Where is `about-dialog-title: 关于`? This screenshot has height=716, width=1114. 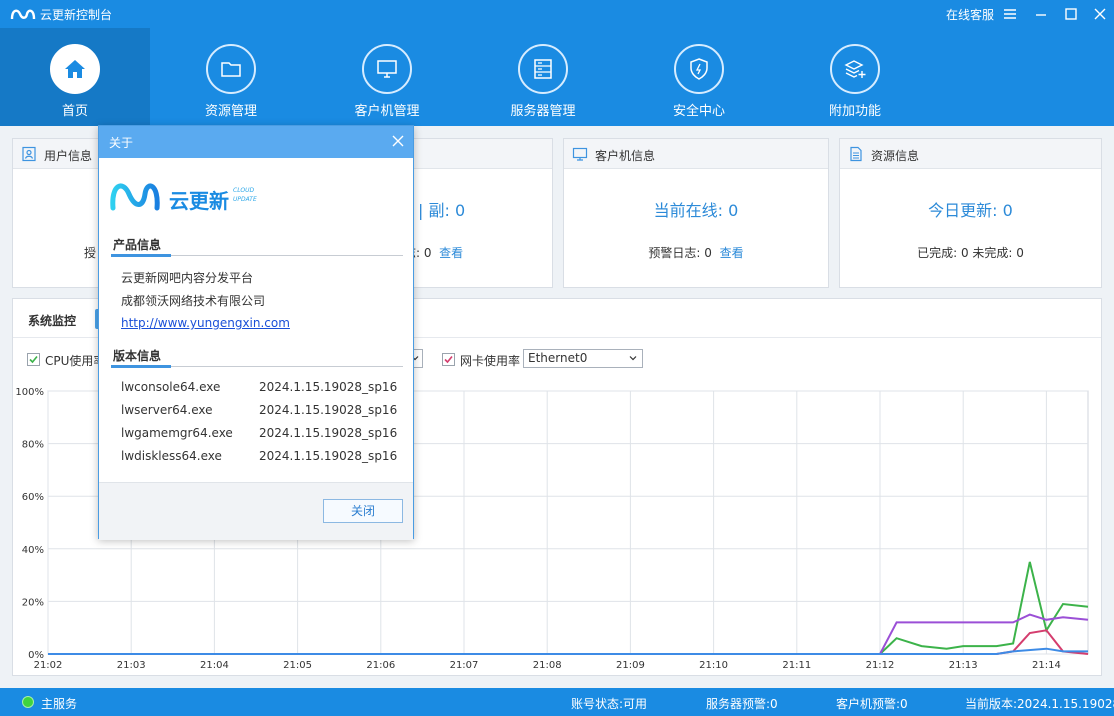
about-dialog-title: 关于 is located at coordinates (121, 143).